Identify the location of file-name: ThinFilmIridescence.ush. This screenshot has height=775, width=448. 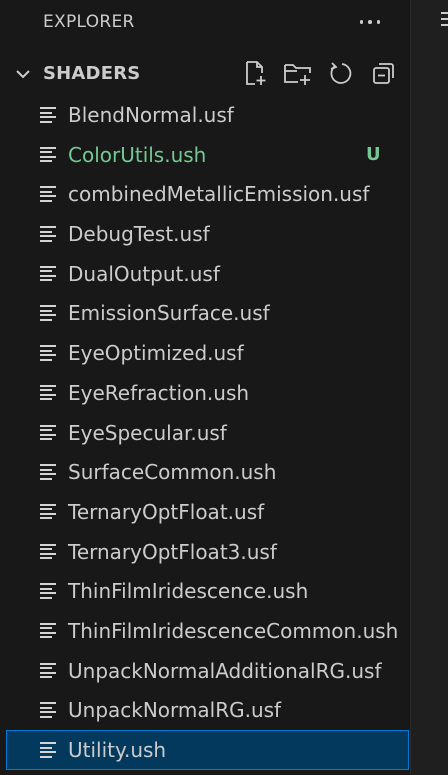
(188, 591).